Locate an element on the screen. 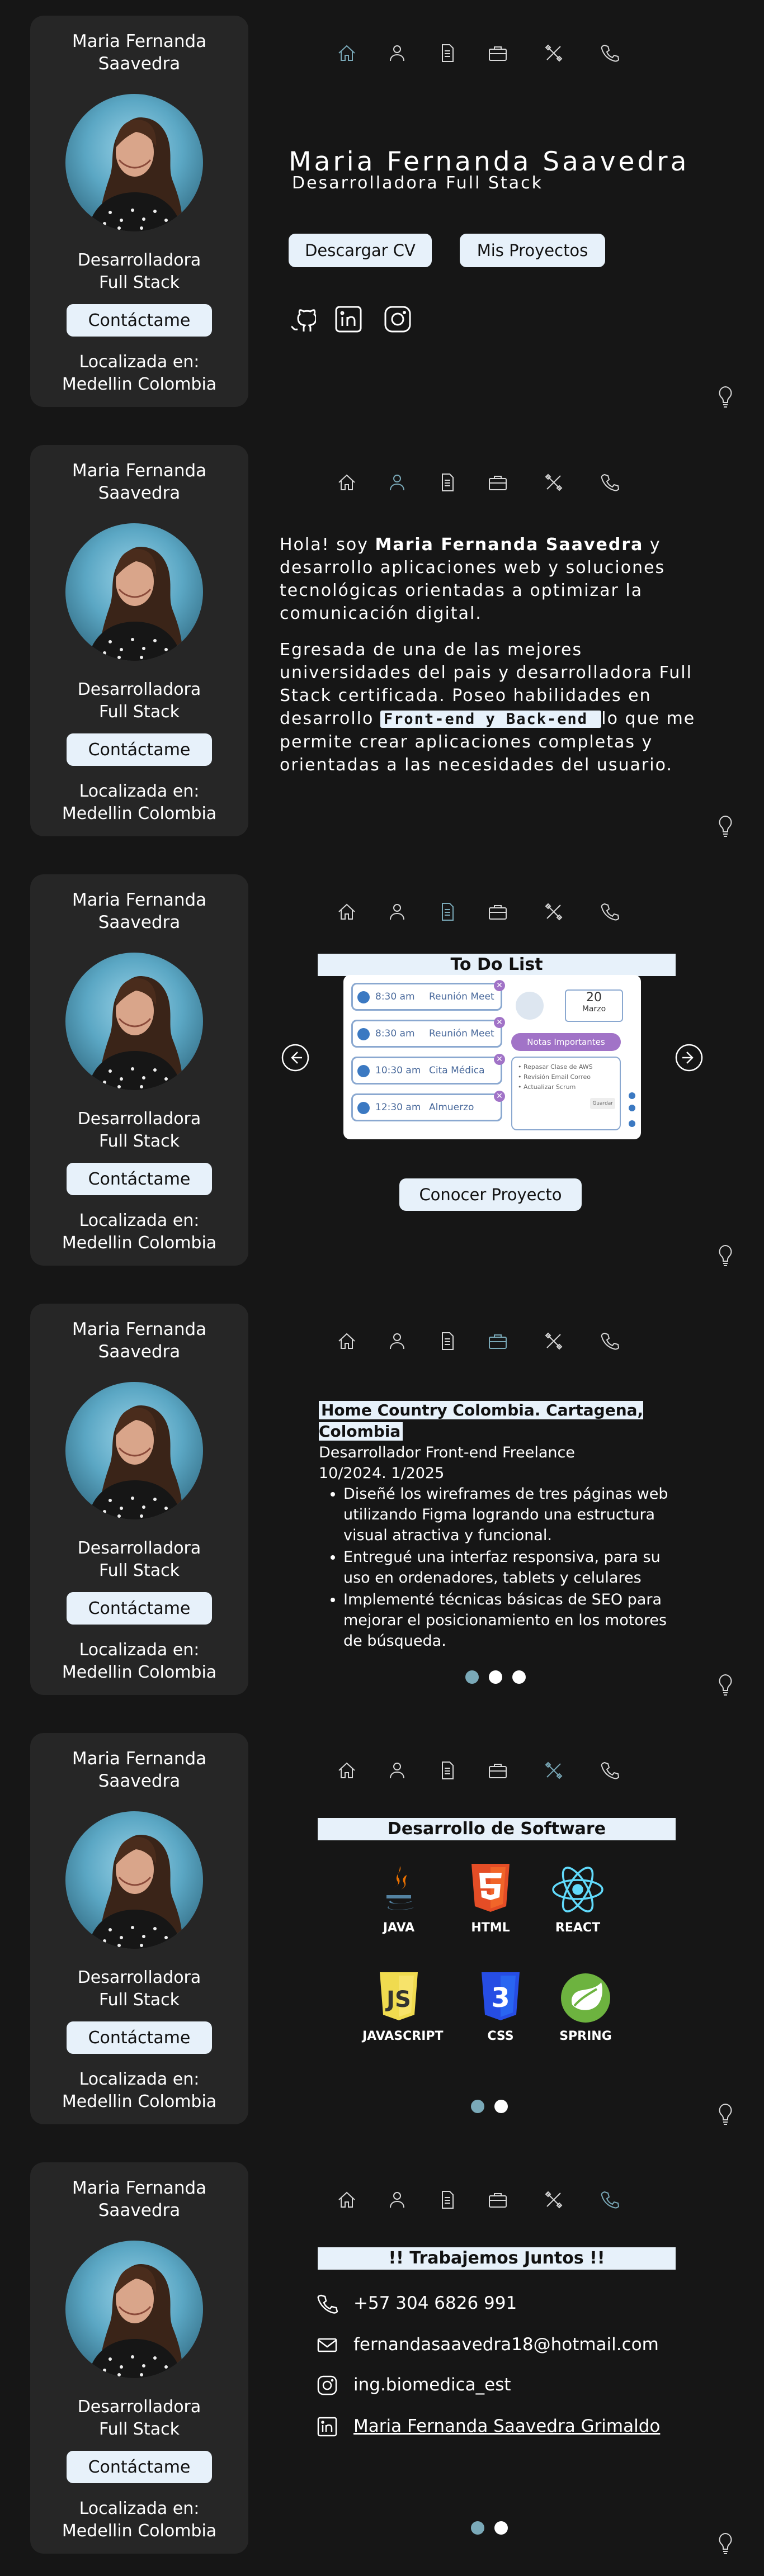 The height and width of the screenshot is (2576, 764). job-position: Desarrollador Front-end Freelance is located at coordinates (447, 1452).